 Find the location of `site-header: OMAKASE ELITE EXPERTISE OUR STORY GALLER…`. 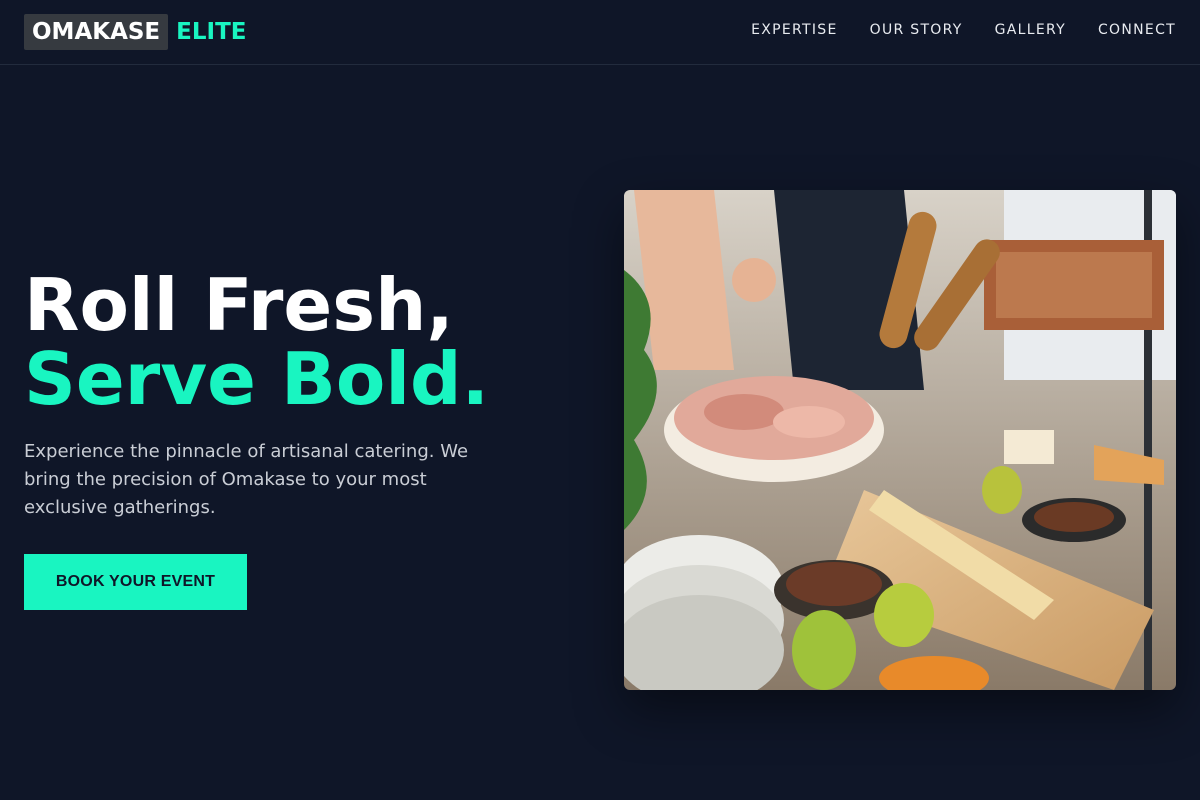

site-header: OMAKASE ELITE EXPERTISE OUR STORY GALLER… is located at coordinates (600, 32).